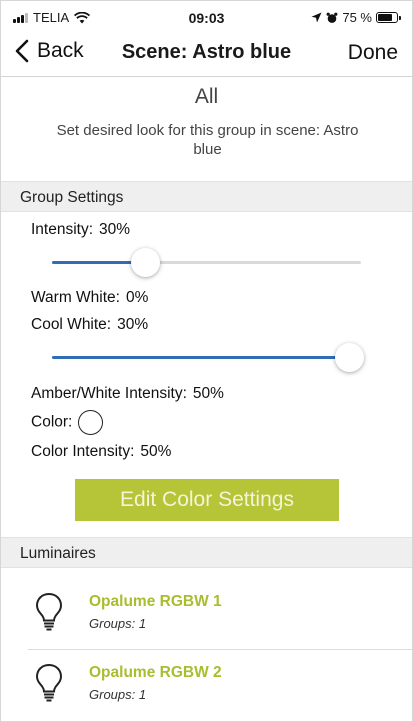  I want to click on location-arrow-icon, so click(316, 17).